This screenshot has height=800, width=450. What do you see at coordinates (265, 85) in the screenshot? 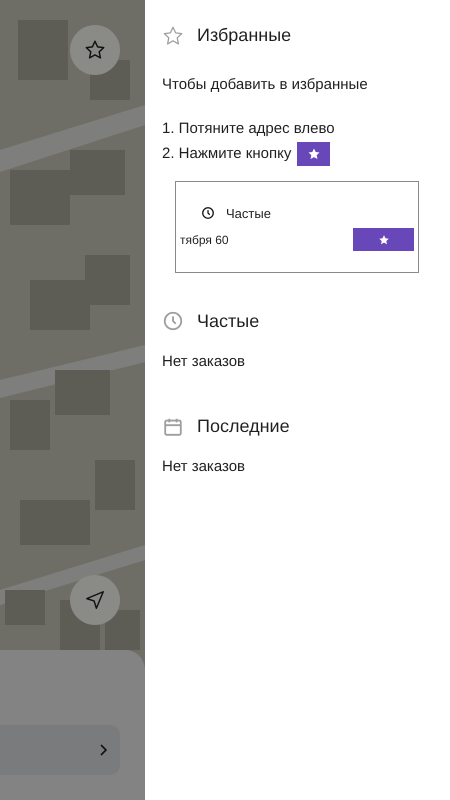
I see `hint-text: Чтобы добавить в избранные` at bounding box center [265, 85].